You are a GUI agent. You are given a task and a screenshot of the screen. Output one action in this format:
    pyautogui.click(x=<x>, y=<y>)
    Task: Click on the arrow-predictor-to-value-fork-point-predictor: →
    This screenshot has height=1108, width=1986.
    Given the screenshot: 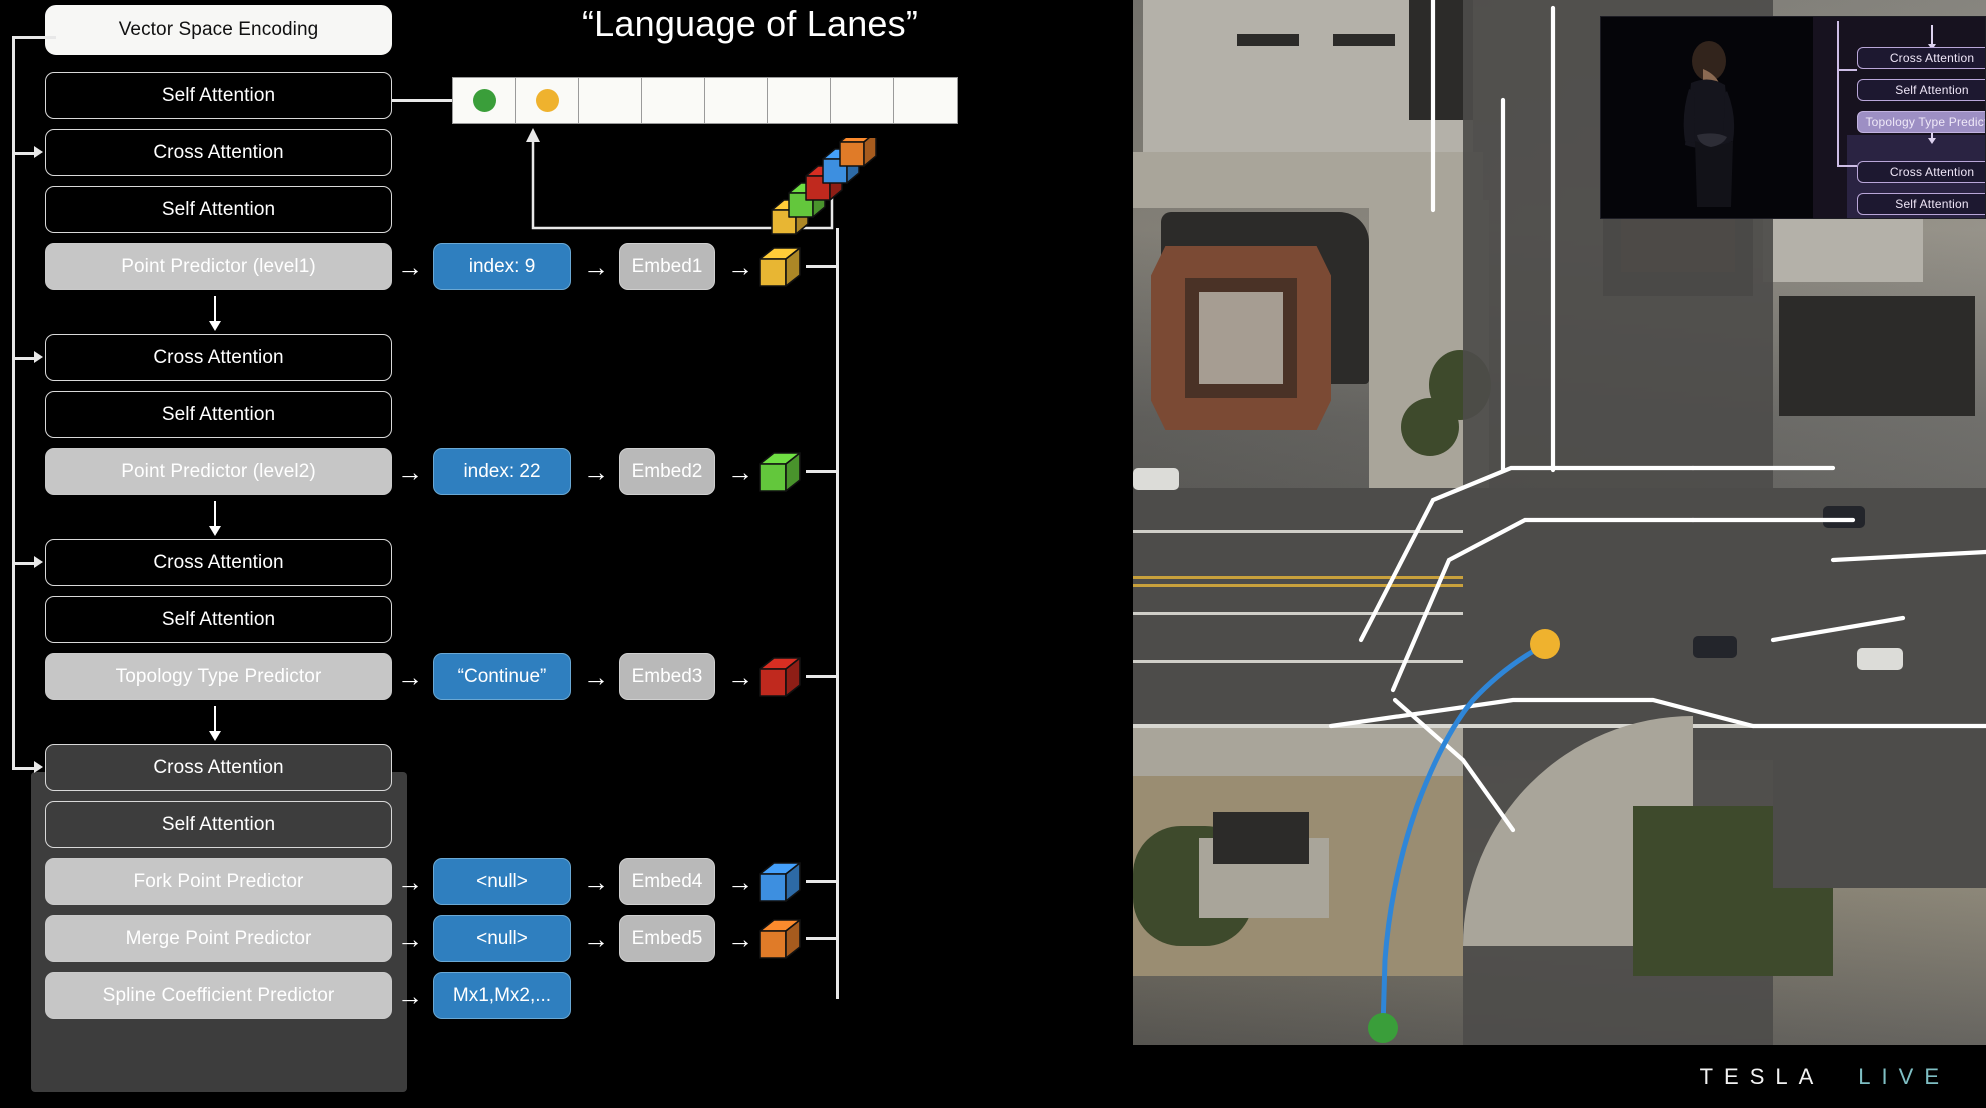 What is the action you would take?
    pyautogui.click(x=410, y=882)
    